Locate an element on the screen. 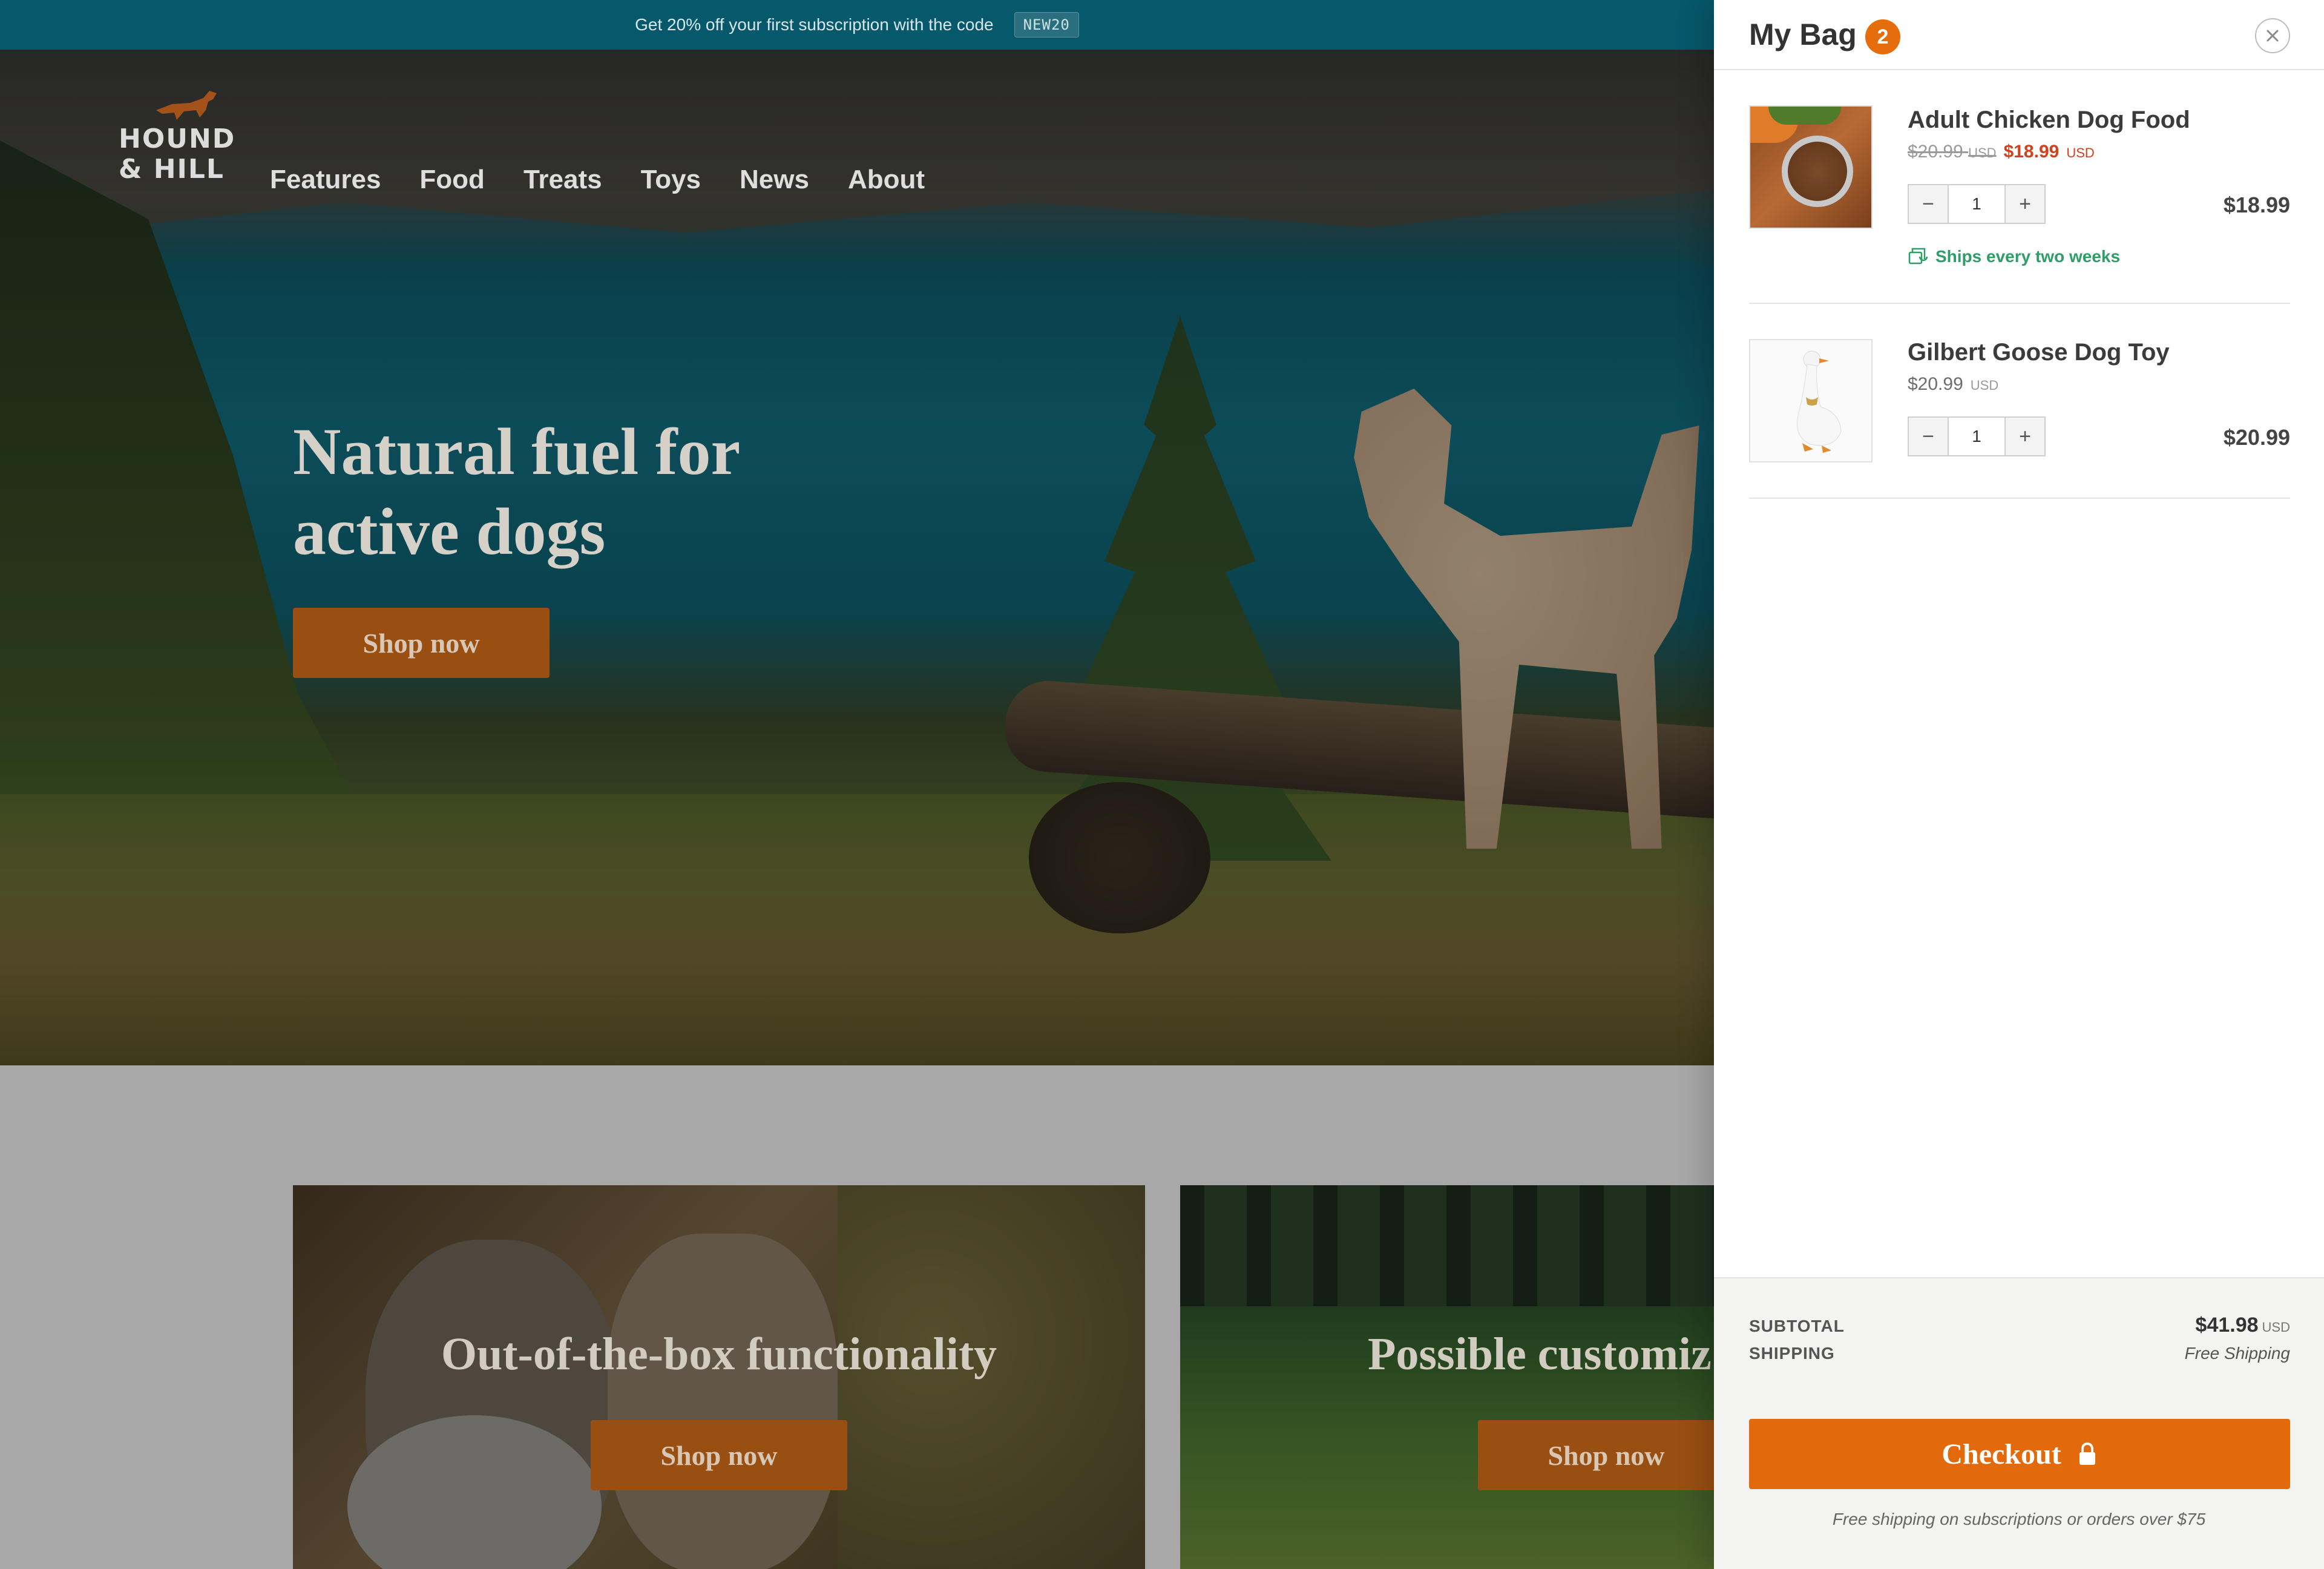  hero-shop-now-button: Shop now is located at coordinates (421, 643).